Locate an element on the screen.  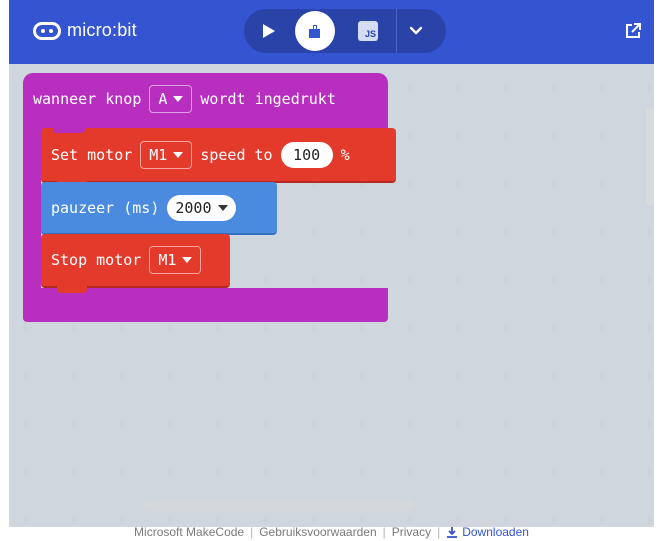
stop-motor-block: Stop motor M1 is located at coordinates (135, 263).